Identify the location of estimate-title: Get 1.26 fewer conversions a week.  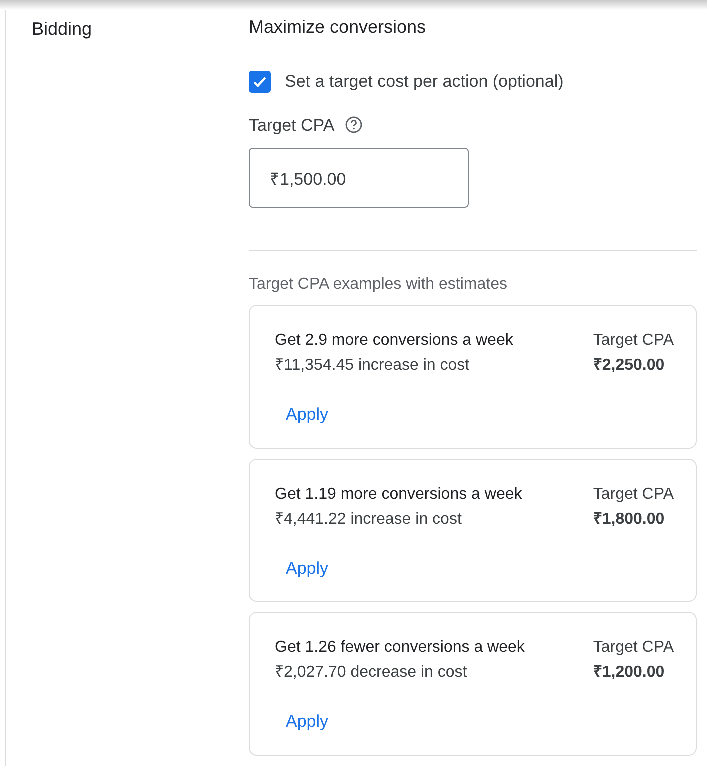
(400, 648).